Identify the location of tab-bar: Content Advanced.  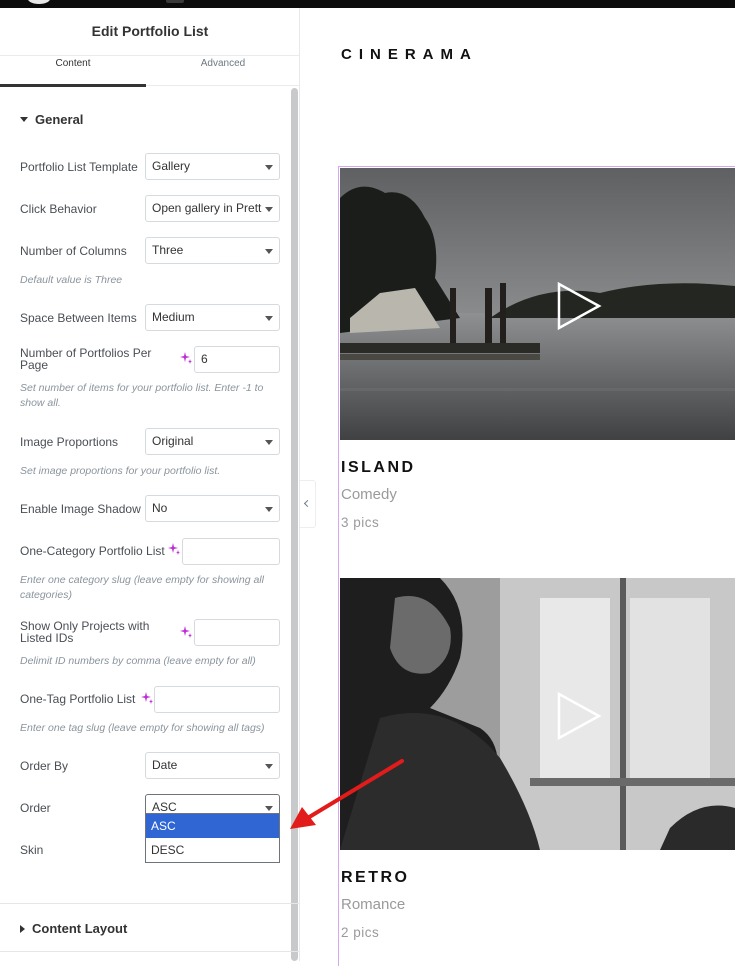
(149, 71).